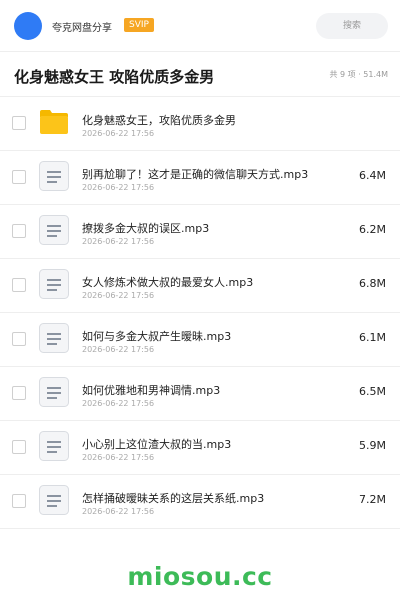 Image resolution: width=400 pixels, height=600 pixels. Describe the element at coordinates (151, 390) in the screenshot. I see `file-name: 如何优雅地和男神调情.mp3` at that location.